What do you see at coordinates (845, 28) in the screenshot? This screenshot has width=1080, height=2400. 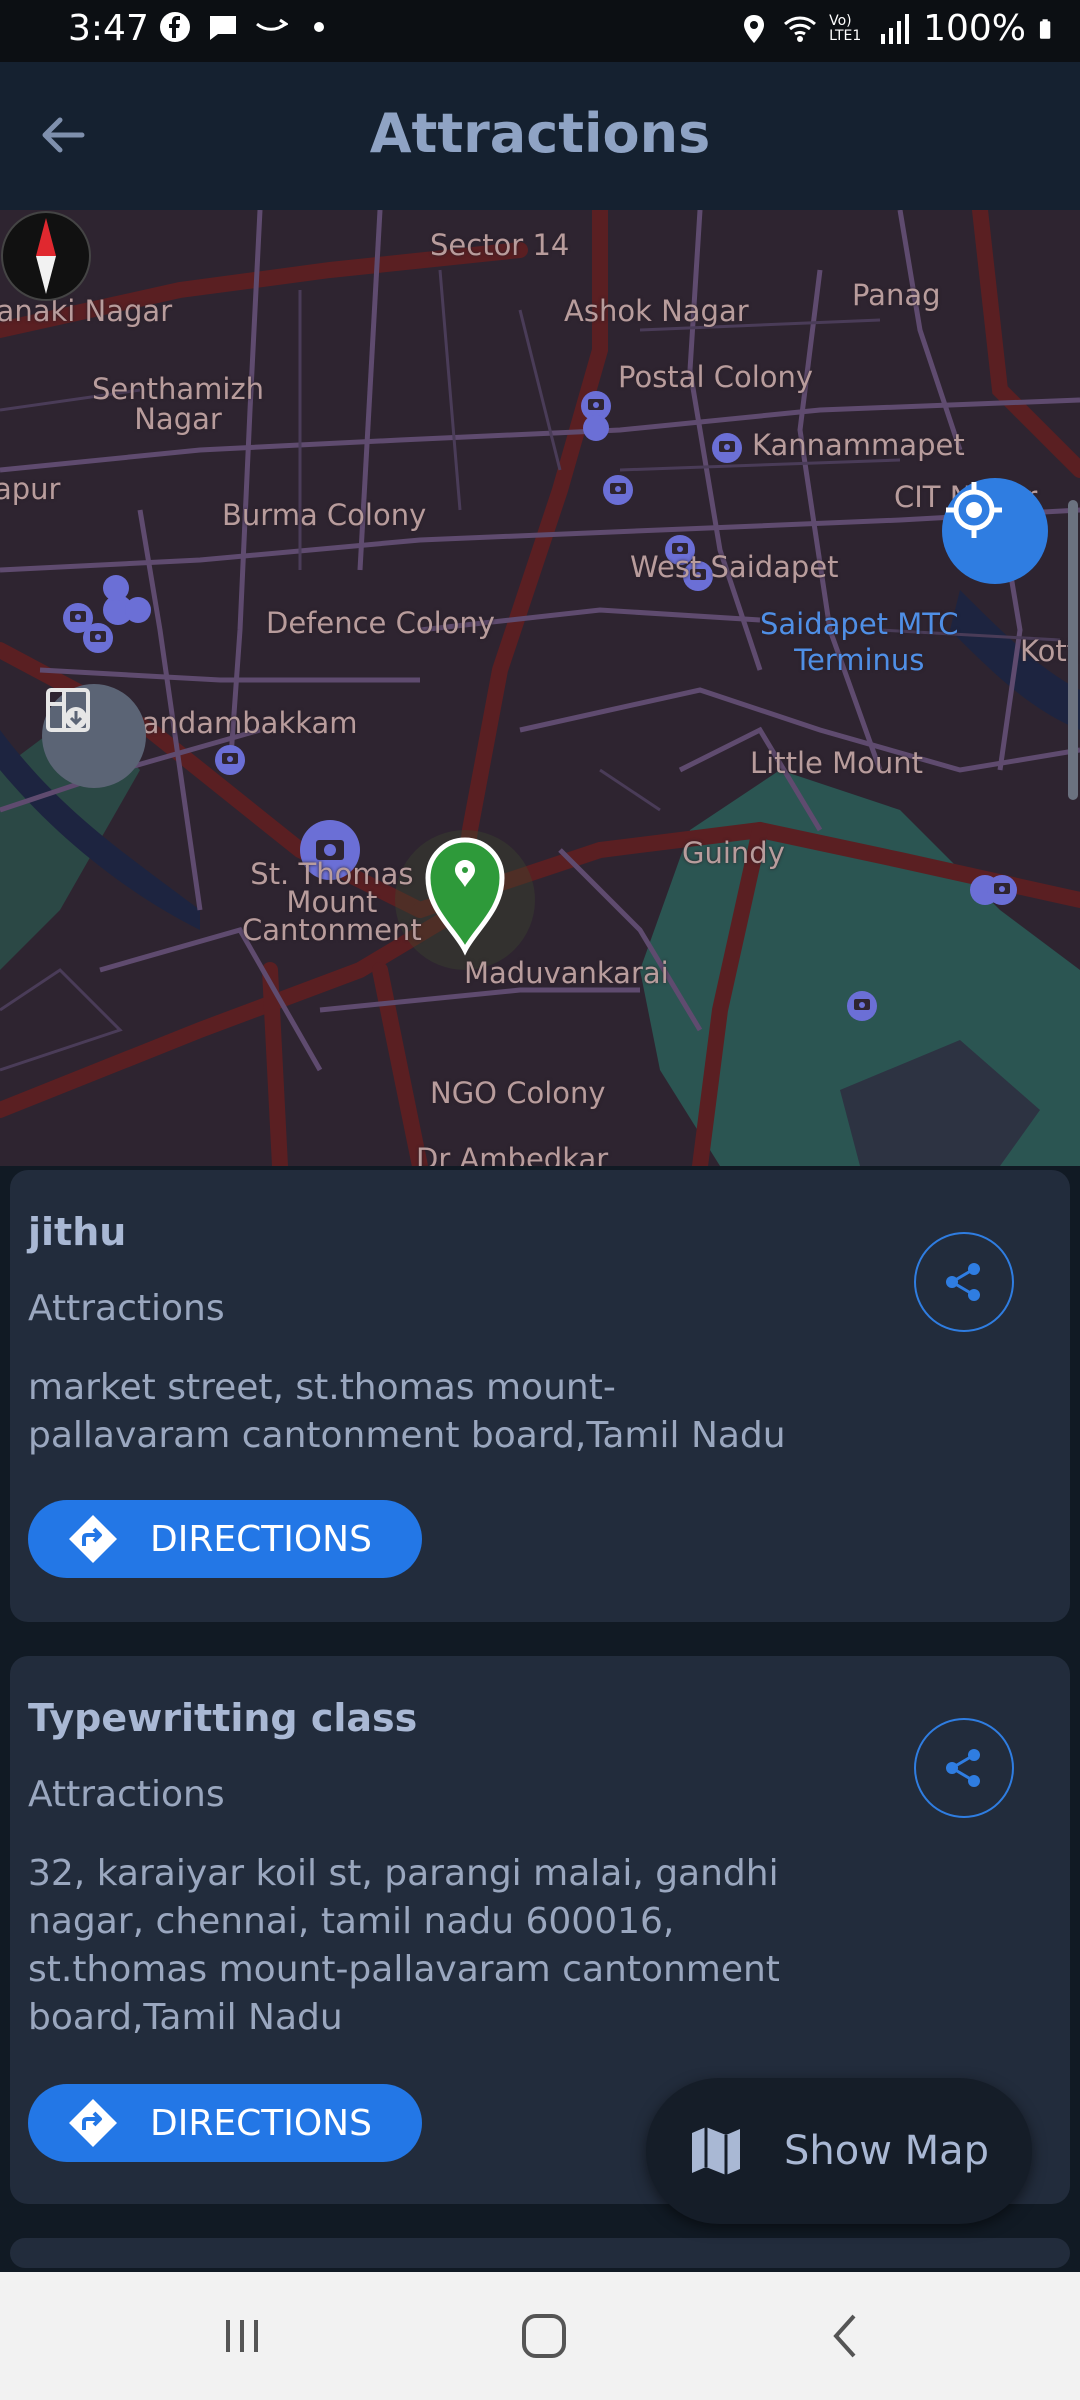 I see `volte-icon: Vo) LTE1` at bounding box center [845, 28].